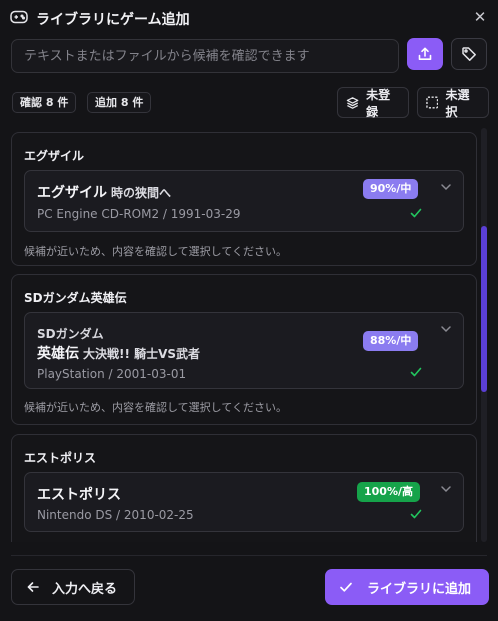  I want to click on stack-icon, so click(352, 102).